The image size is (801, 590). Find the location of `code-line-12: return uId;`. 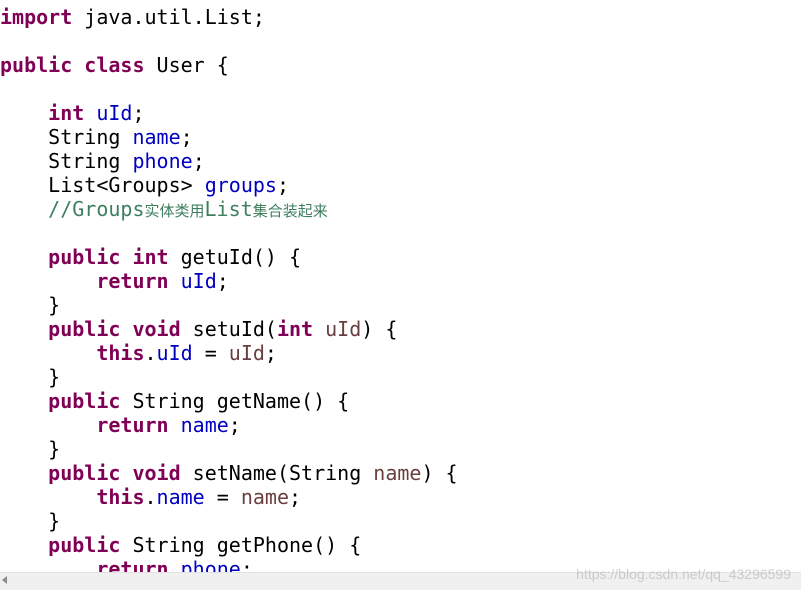

code-line-12: return uId; is located at coordinates (229, 281).